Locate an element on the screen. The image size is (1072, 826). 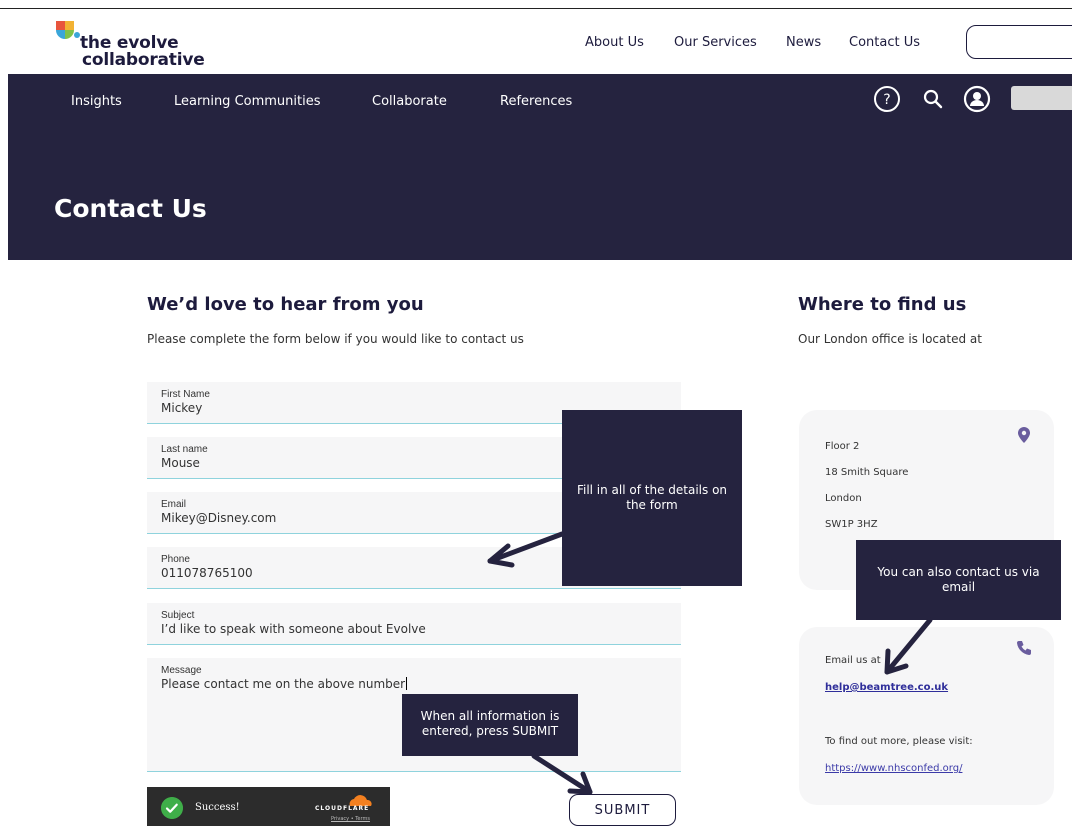
subnav-learning-communities: Learning Communities is located at coordinates (247, 101).